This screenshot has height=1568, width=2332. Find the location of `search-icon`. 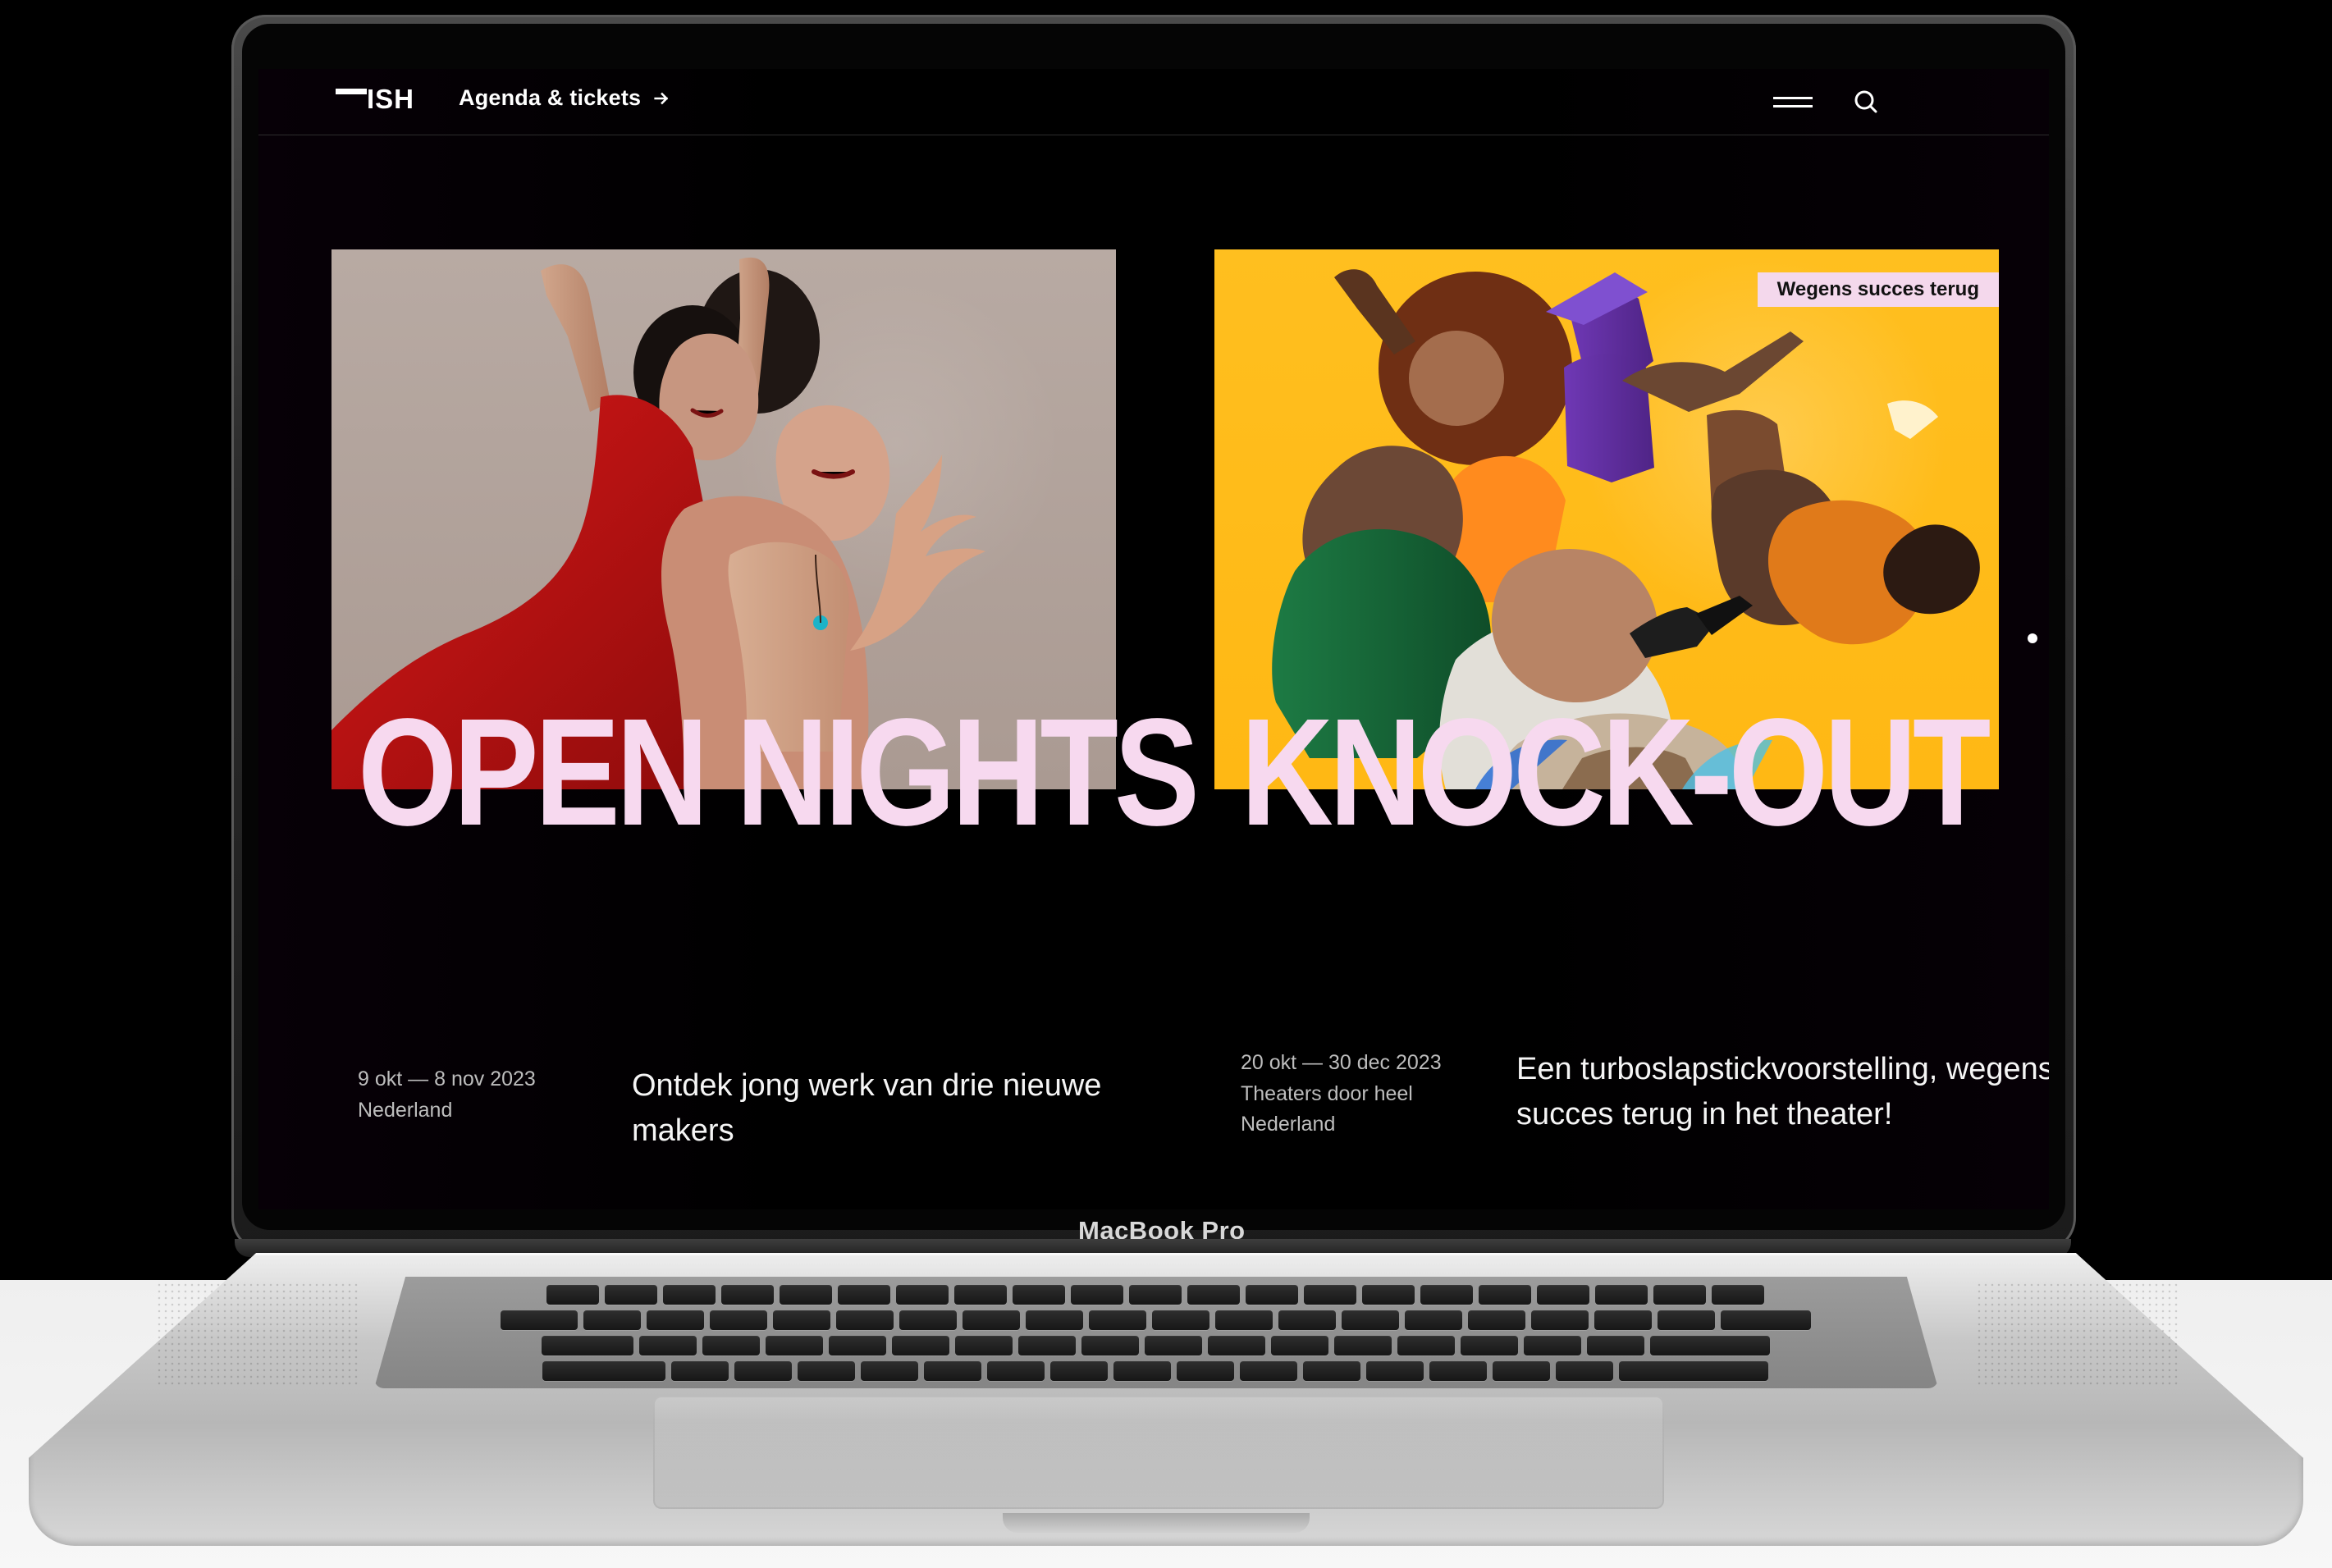

search-icon is located at coordinates (1866, 102).